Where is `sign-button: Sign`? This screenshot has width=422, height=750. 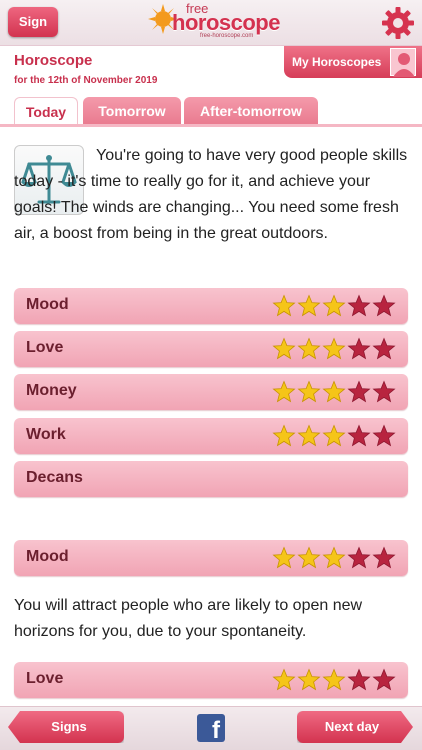
sign-button: Sign is located at coordinates (33, 22).